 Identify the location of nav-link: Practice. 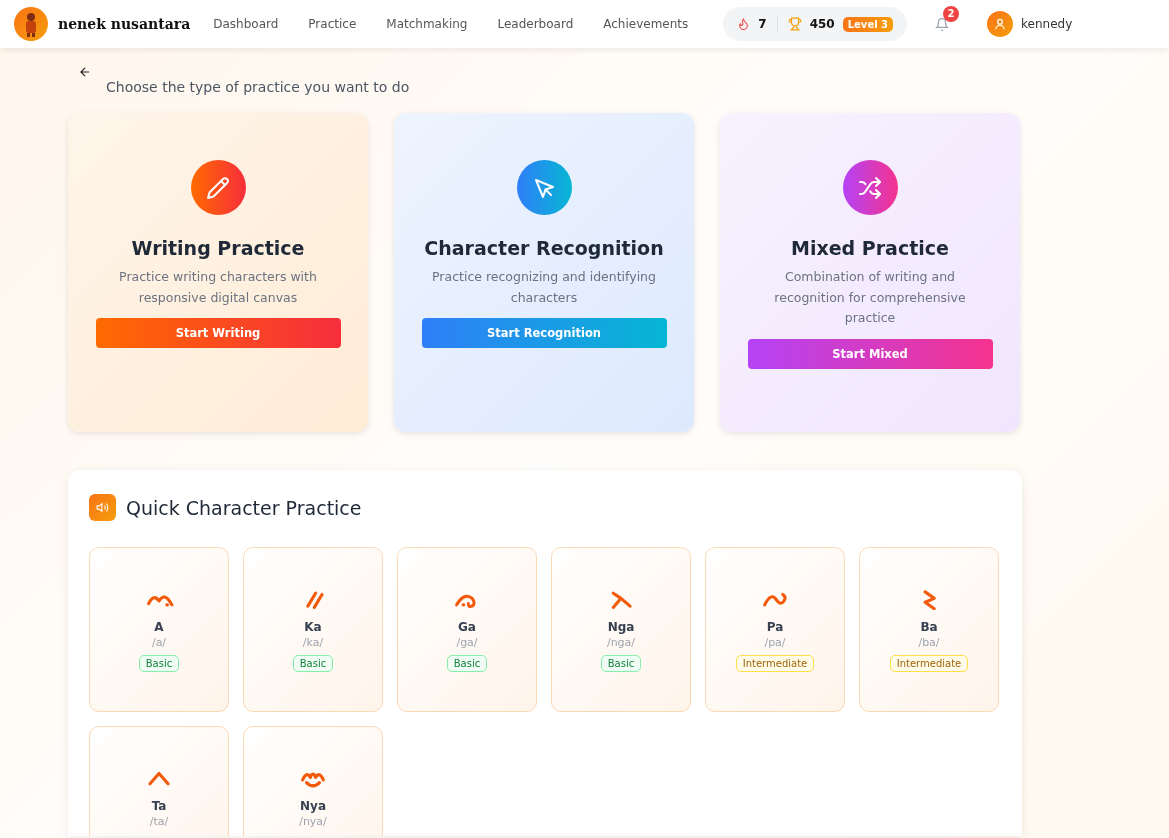
(332, 24).